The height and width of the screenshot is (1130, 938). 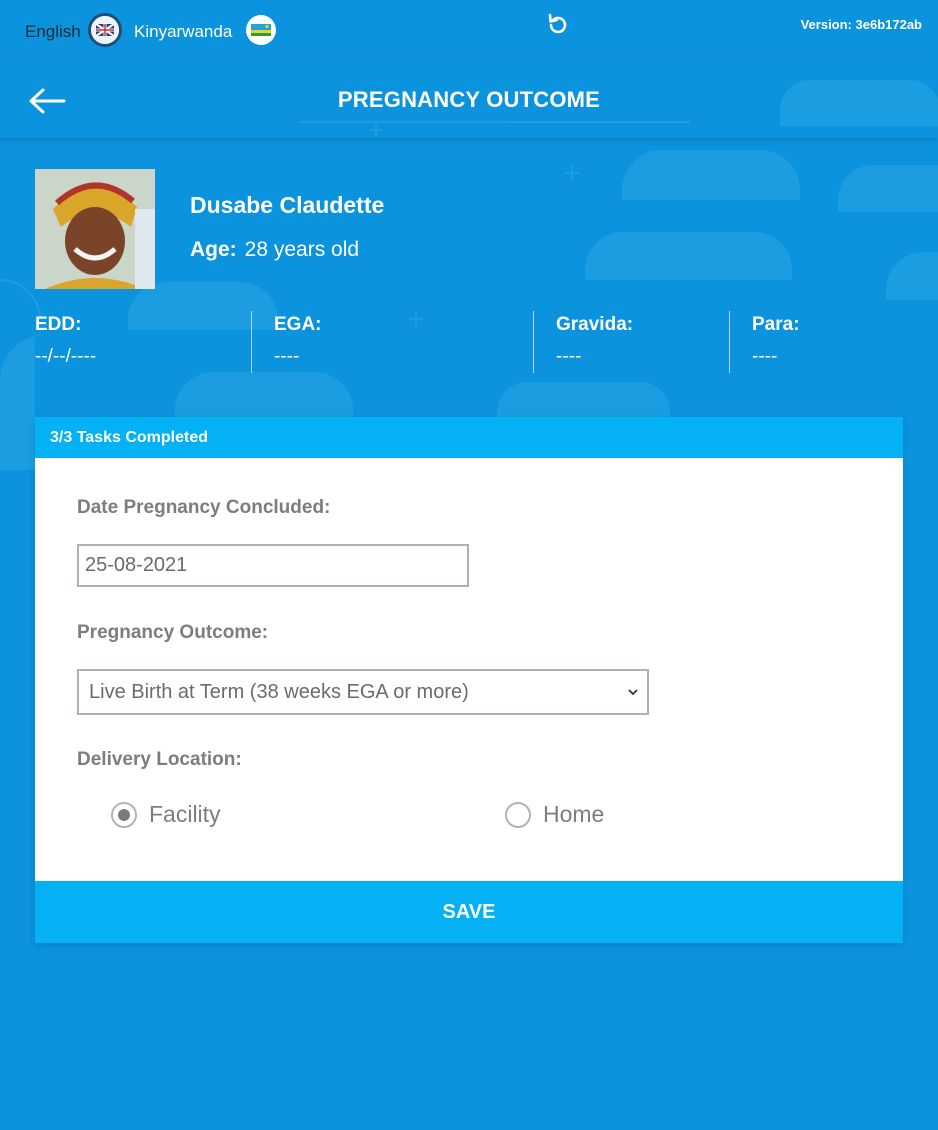 What do you see at coordinates (65, 341) in the screenshot?
I see `stat-edd: EDD: --/--/----` at bounding box center [65, 341].